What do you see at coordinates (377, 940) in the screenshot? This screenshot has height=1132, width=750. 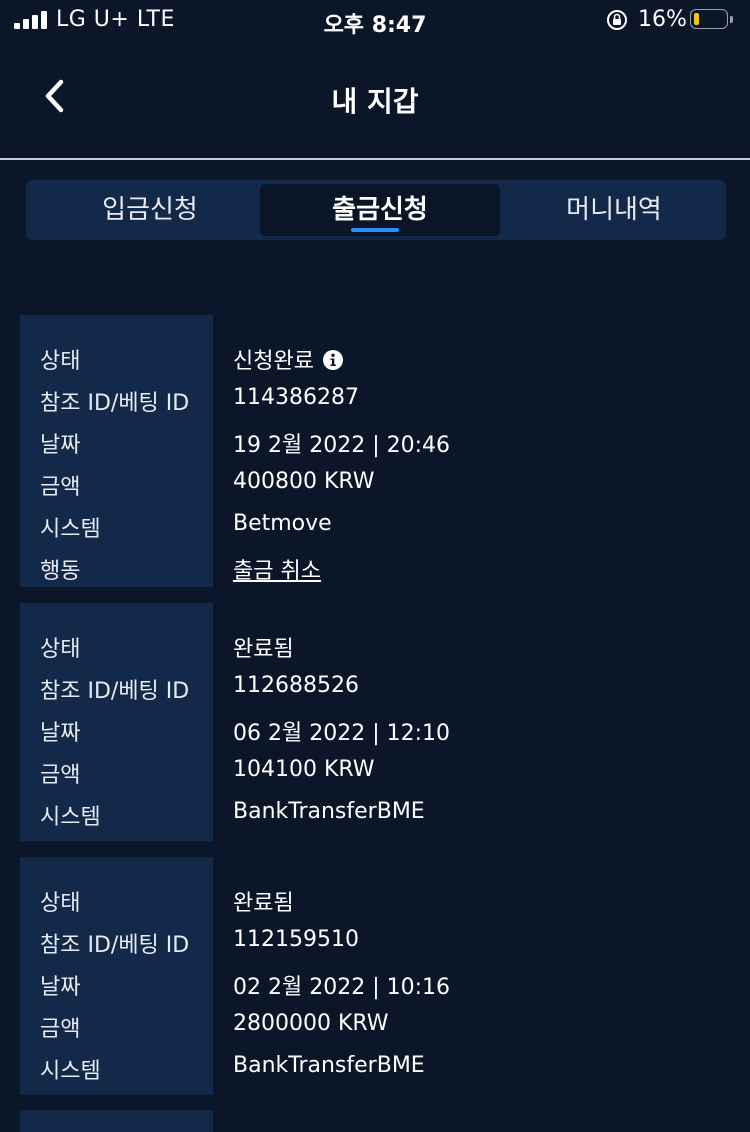 I see `reference-id-row: 참조 ID/베팅 ID 112159510` at bounding box center [377, 940].